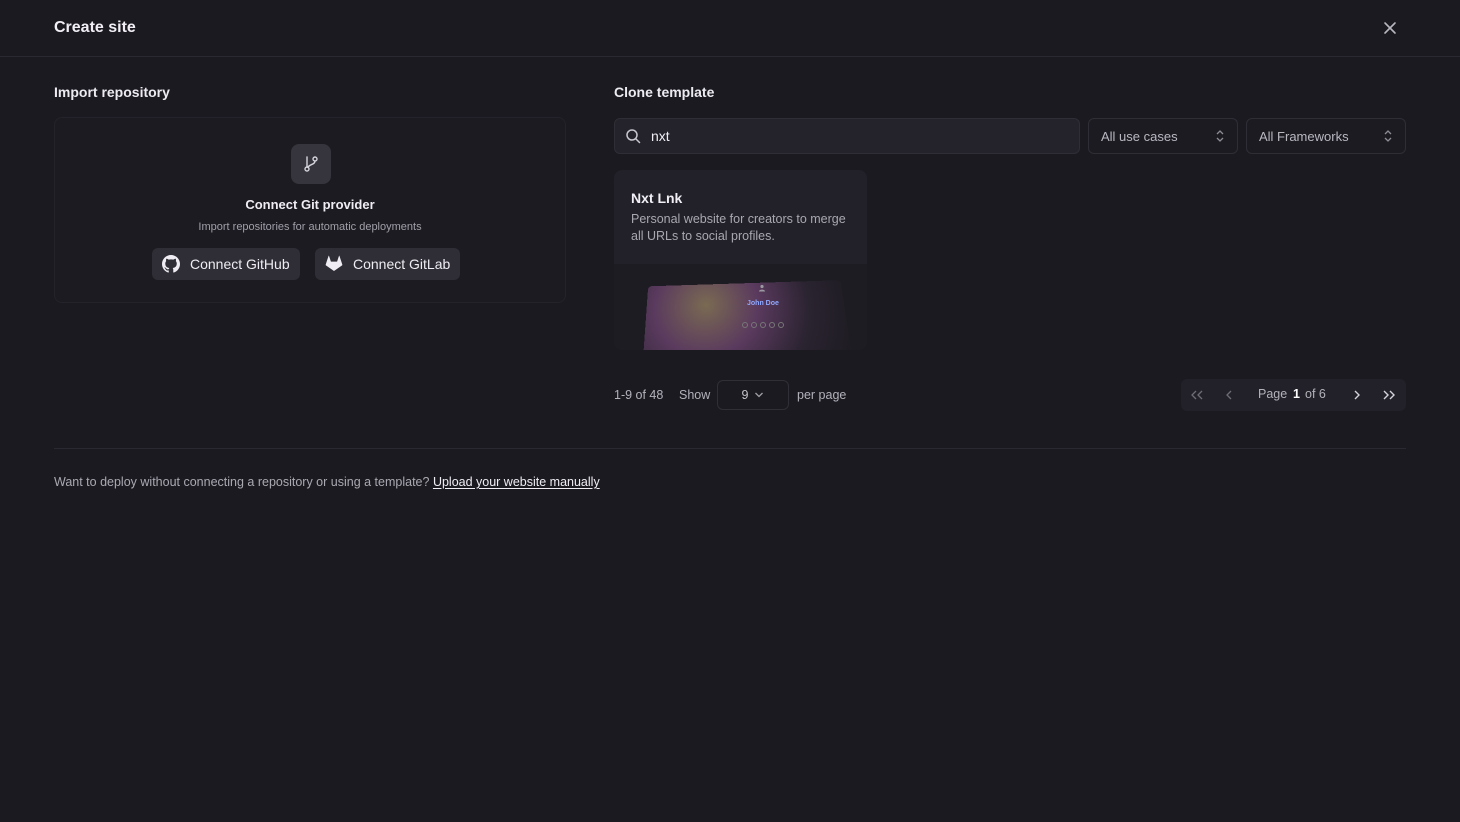 This screenshot has height=822, width=1460. I want to click on current-page: 1, so click(1296, 394).